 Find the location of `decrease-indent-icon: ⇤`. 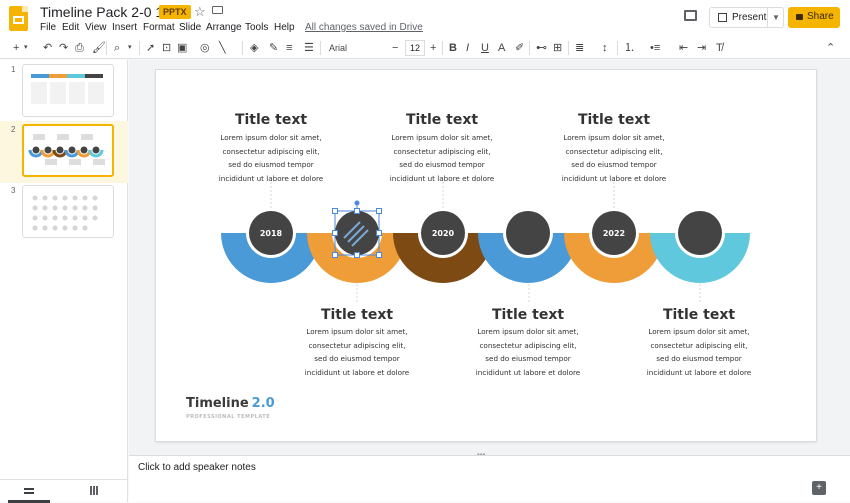

decrease-indent-icon: ⇤ is located at coordinates (683, 48).